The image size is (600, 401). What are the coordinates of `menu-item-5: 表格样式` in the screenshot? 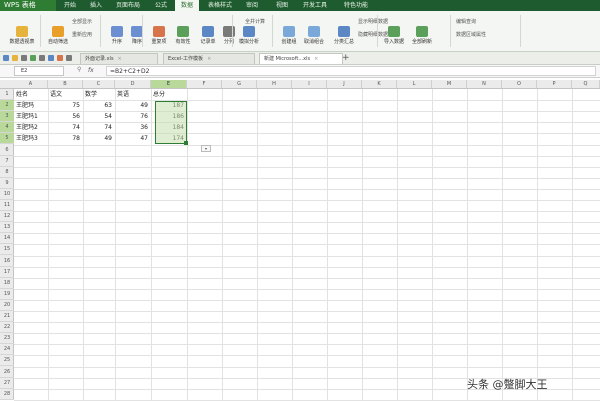 It's located at (220, 5).